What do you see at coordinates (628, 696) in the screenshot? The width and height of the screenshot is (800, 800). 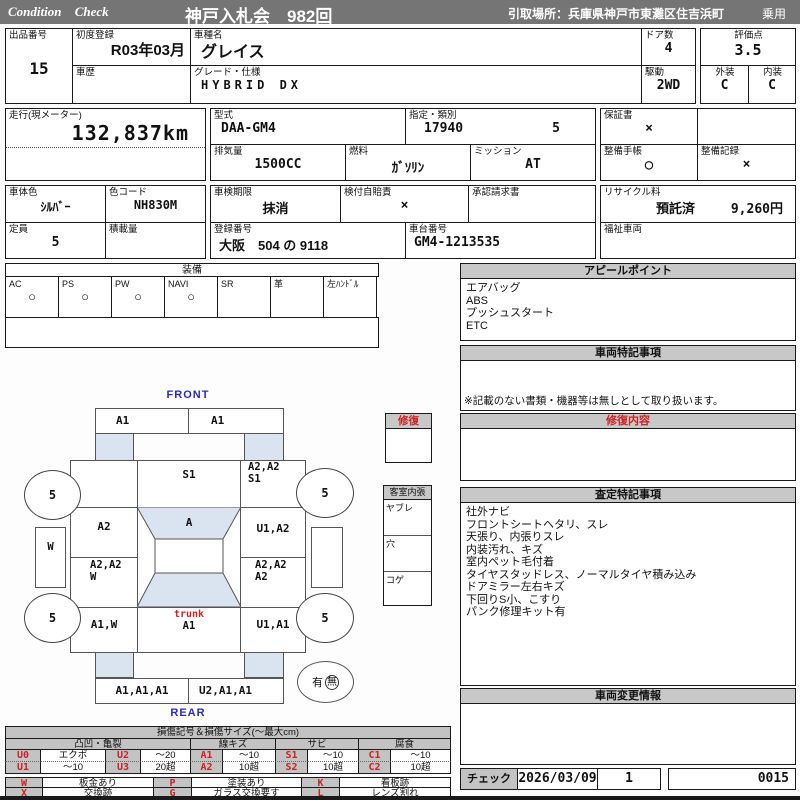 I see `change-info-title: 車両変更情報` at bounding box center [628, 696].